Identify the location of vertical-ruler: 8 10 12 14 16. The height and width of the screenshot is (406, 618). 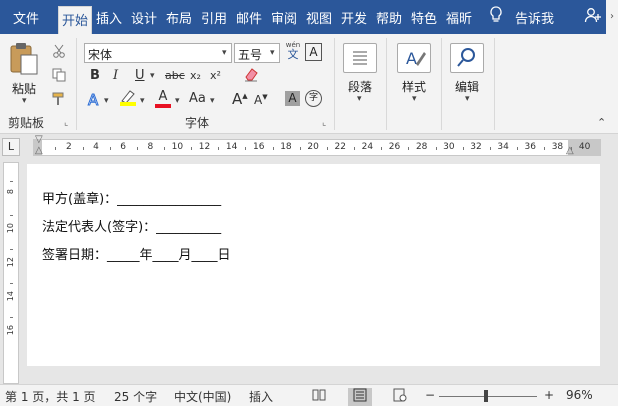
(11, 273).